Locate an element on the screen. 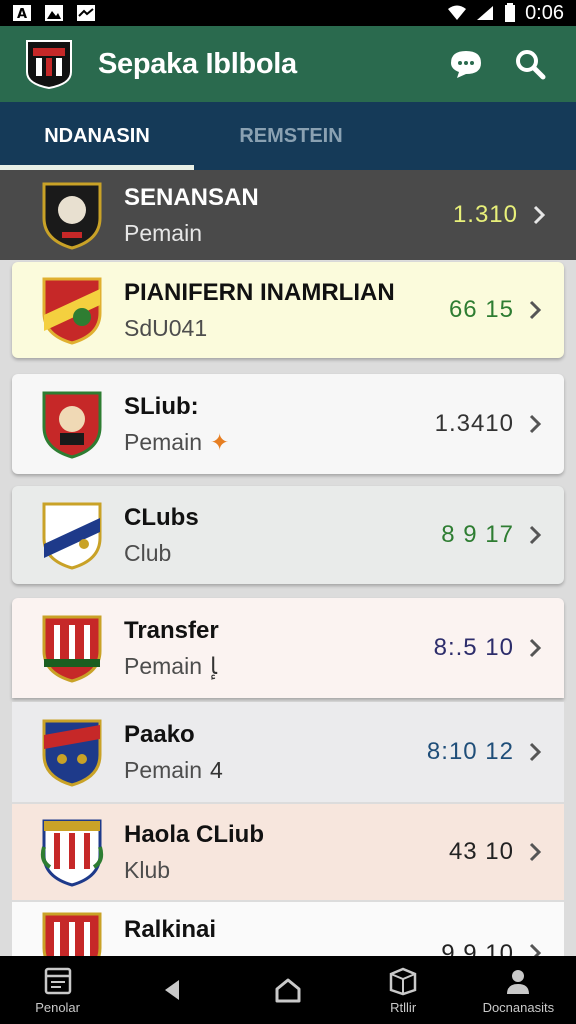 The width and height of the screenshot is (576, 1024). font-icon: A is located at coordinates (22, 13).